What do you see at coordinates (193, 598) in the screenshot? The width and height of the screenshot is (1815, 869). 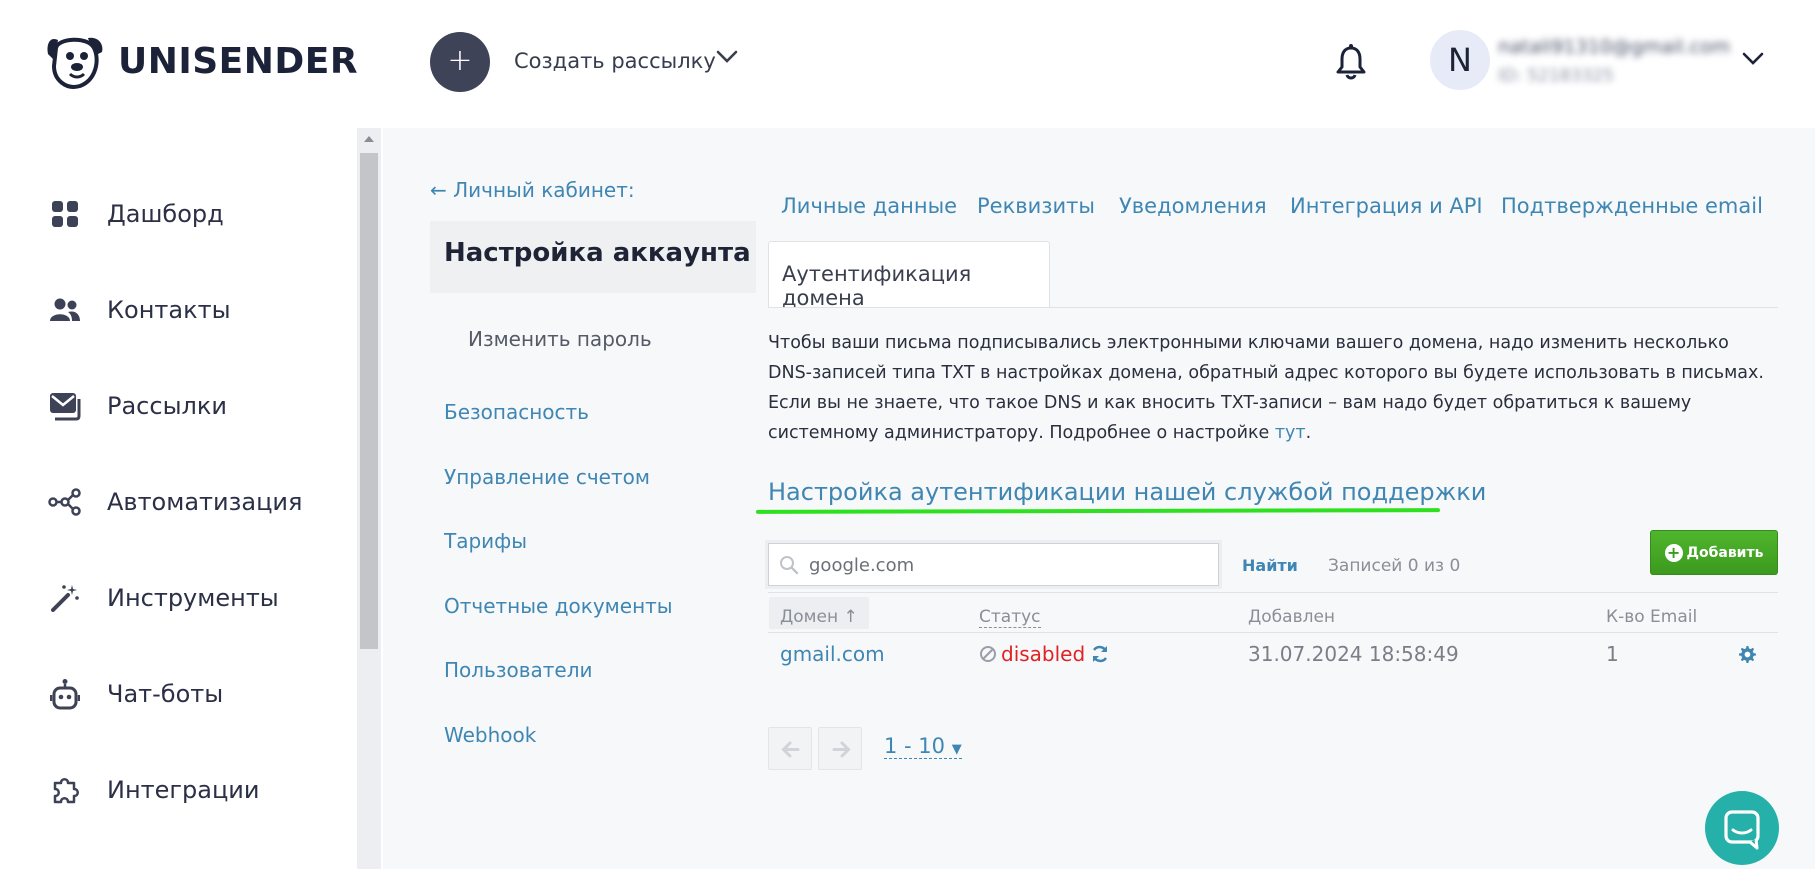 I see `sidebar-item-label: Инструменты` at bounding box center [193, 598].